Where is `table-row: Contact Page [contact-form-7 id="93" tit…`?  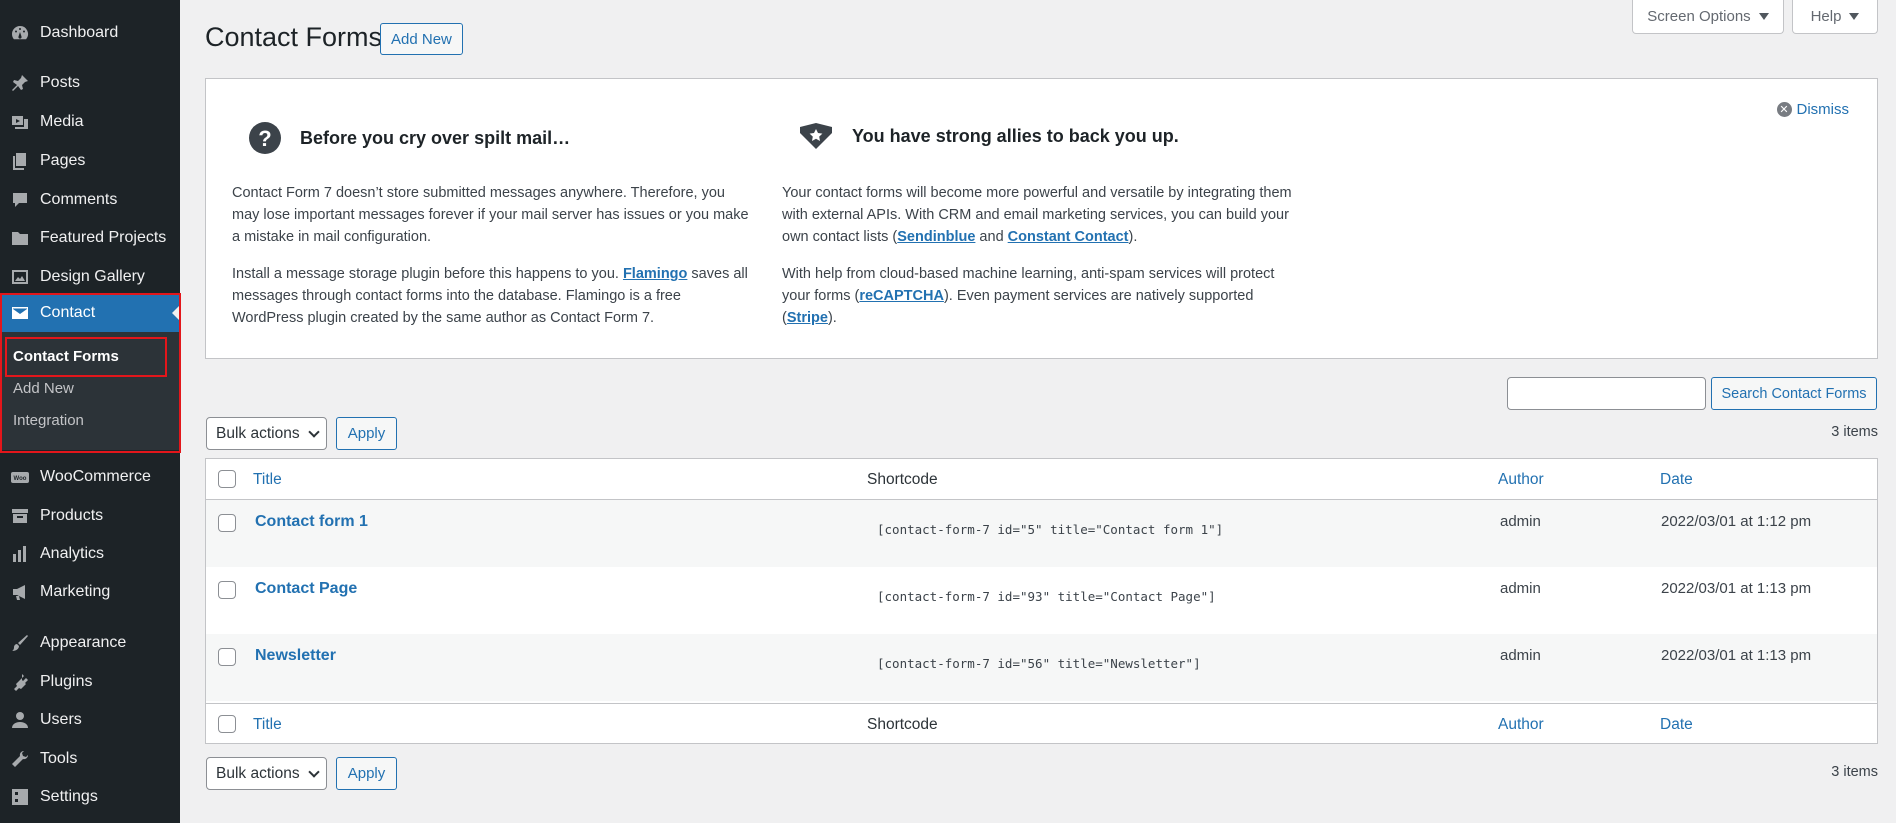
table-row: Contact Page [contact-form-7 id="93" tit… is located at coordinates (1041, 600).